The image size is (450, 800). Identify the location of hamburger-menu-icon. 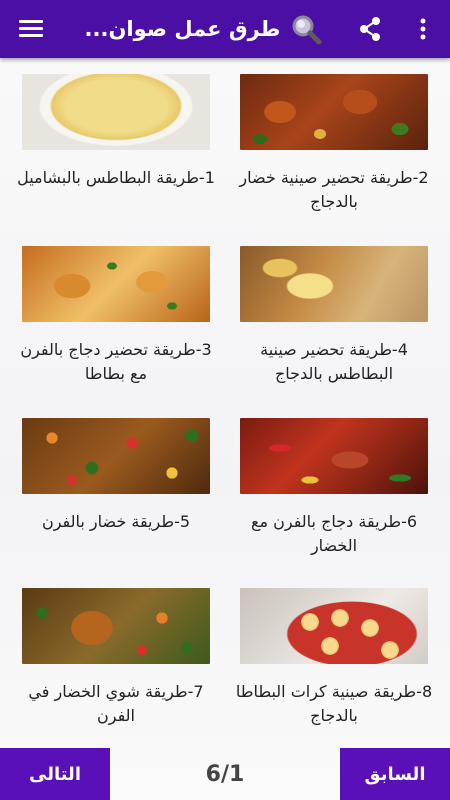
(31, 29).